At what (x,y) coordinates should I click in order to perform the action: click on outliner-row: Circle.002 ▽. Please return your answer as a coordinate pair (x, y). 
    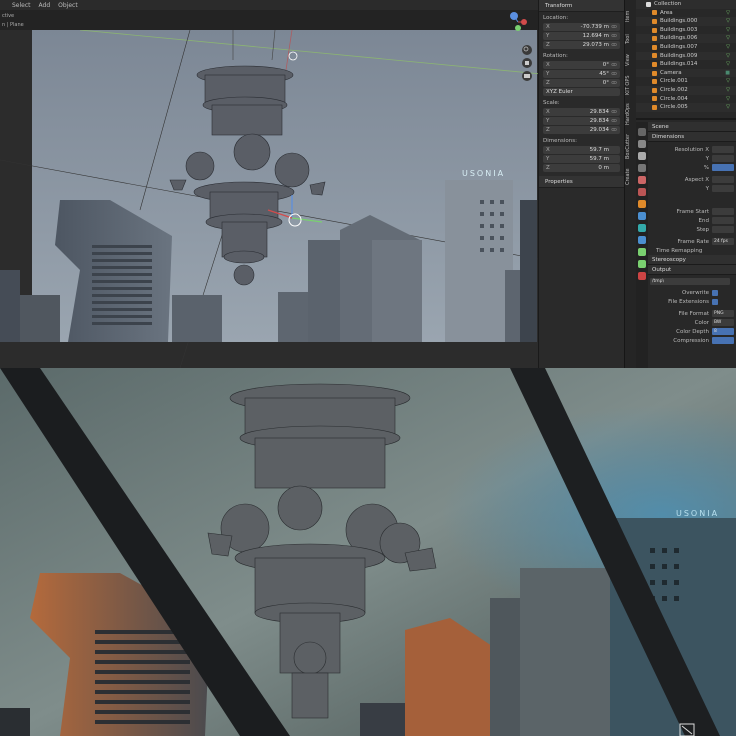
    Looking at the image, I should click on (686, 90).